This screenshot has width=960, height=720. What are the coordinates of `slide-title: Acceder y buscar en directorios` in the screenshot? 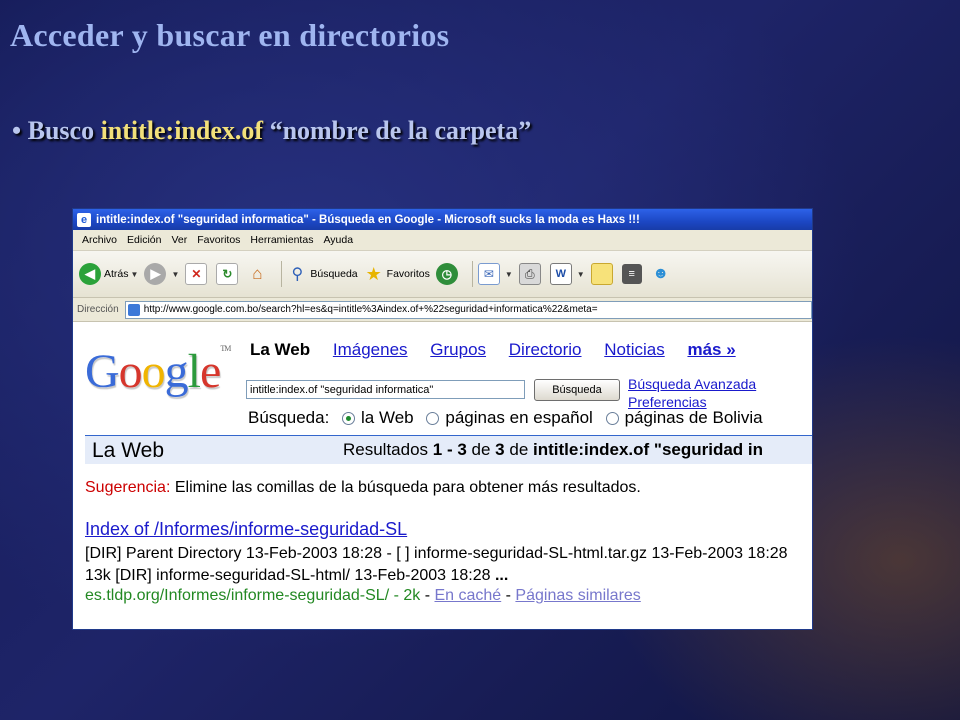 It's located at (230, 35).